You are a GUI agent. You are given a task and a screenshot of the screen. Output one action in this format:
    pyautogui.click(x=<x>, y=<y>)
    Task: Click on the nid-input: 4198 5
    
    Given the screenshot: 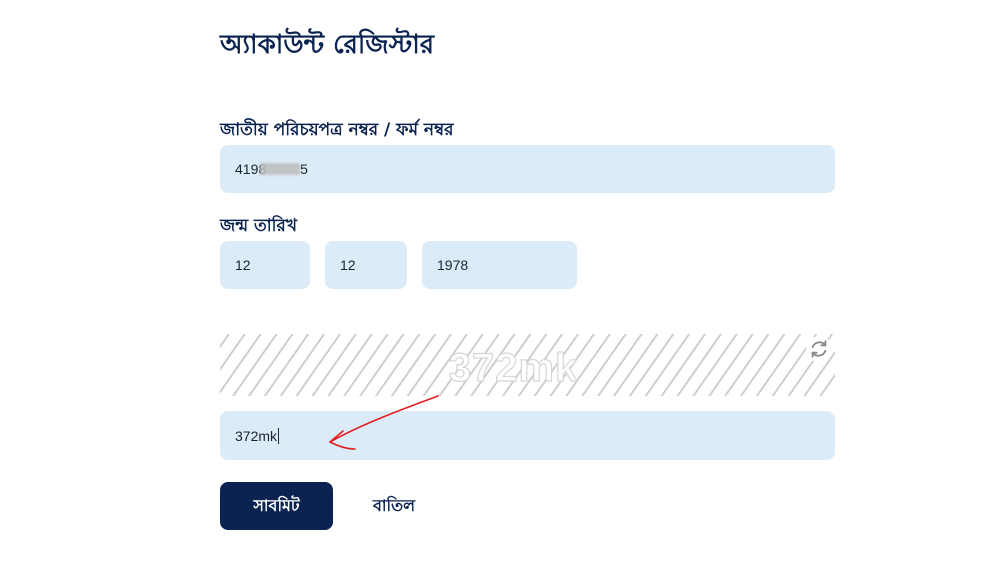 What is the action you would take?
    pyautogui.click(x=527, y=169)
    